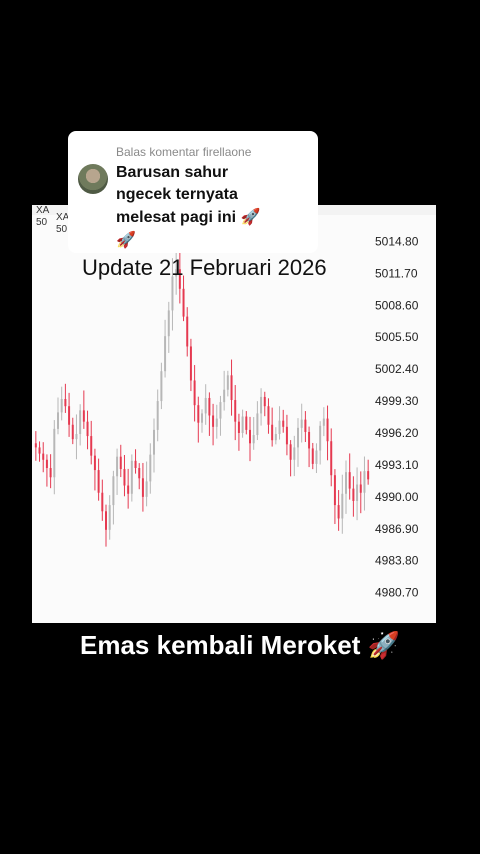  Describe the element at coordinates (397, 465) in the screenshot. I see `price-tick-label: 4993.10` at that location.